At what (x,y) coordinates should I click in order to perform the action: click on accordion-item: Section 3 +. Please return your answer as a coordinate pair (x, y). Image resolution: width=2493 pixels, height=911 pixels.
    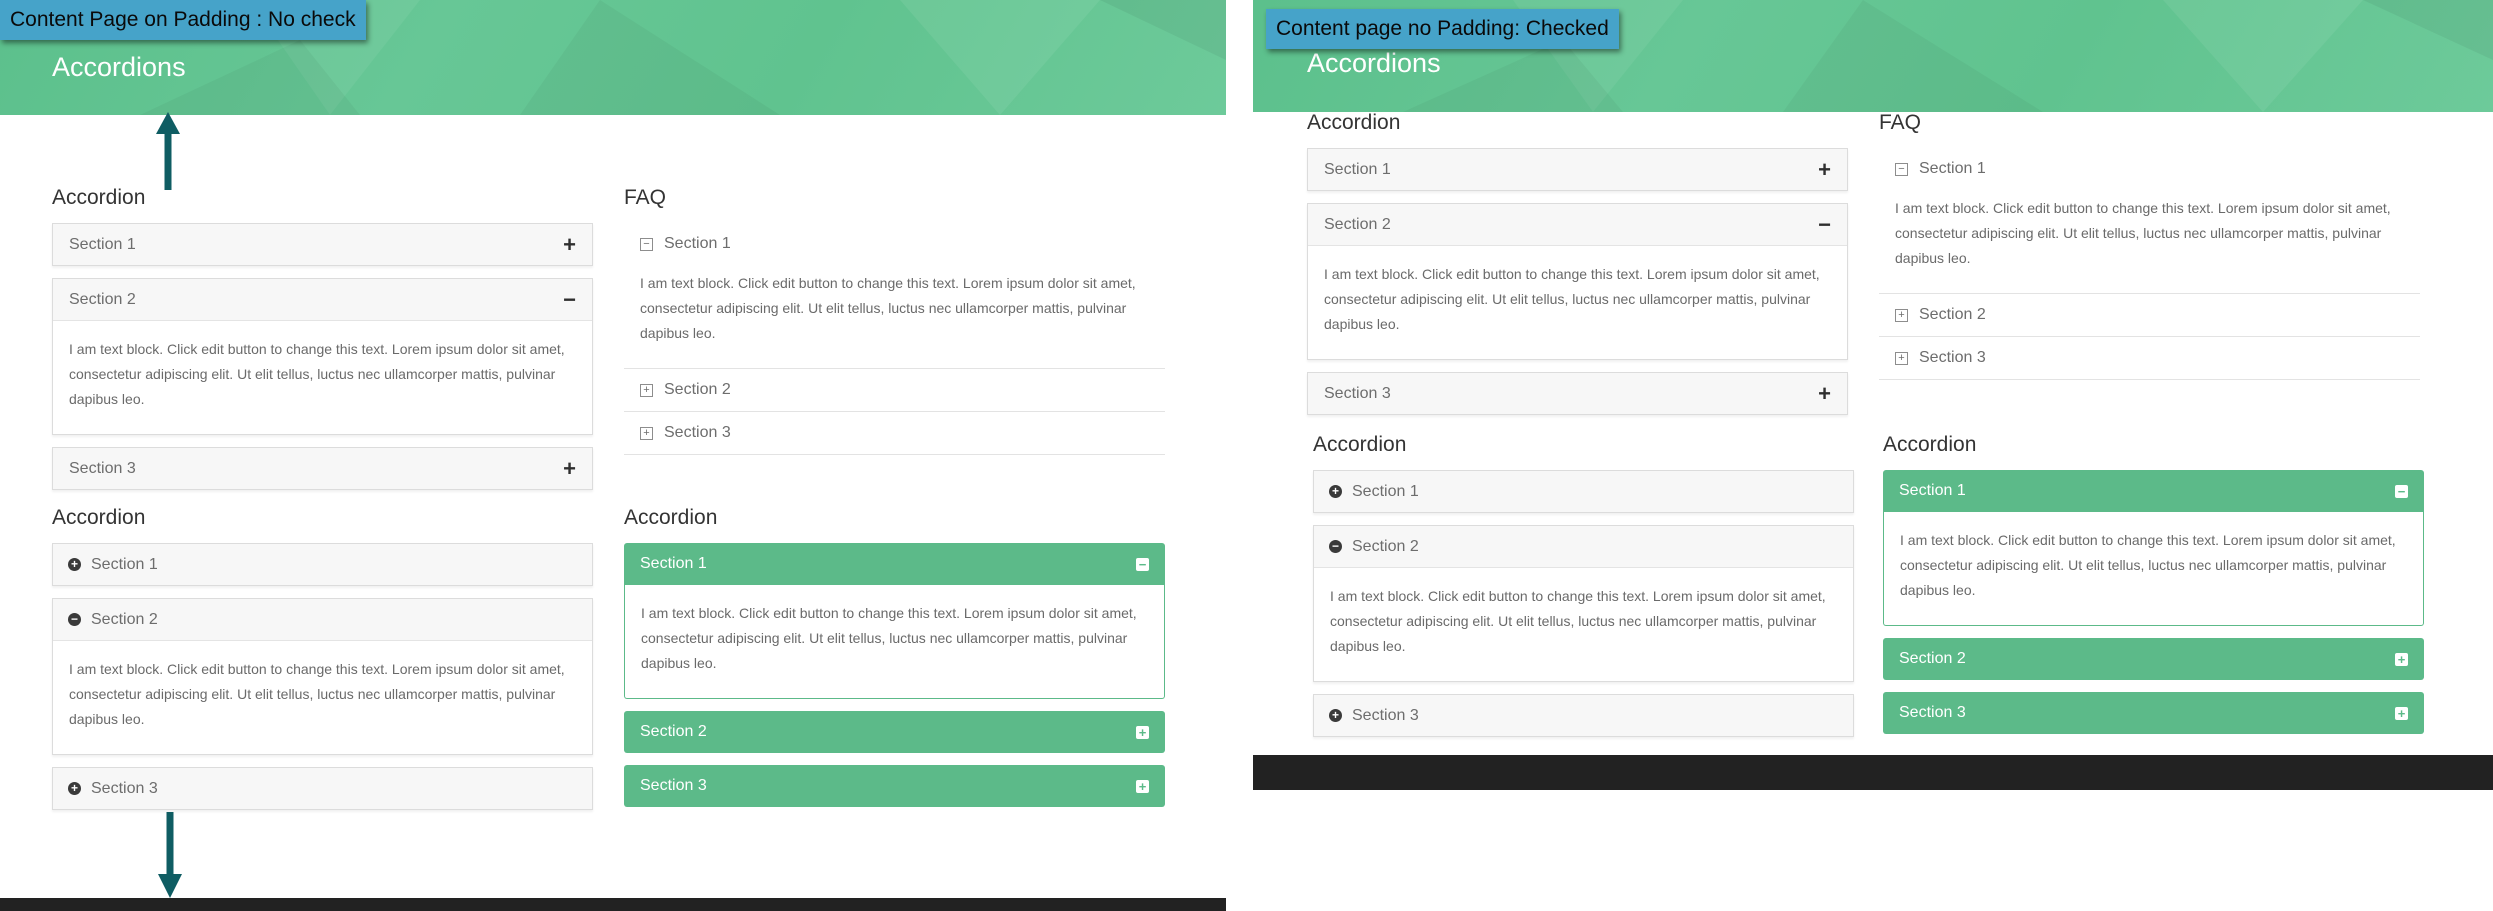
    Looking at the image, I should click on (1577, 393).